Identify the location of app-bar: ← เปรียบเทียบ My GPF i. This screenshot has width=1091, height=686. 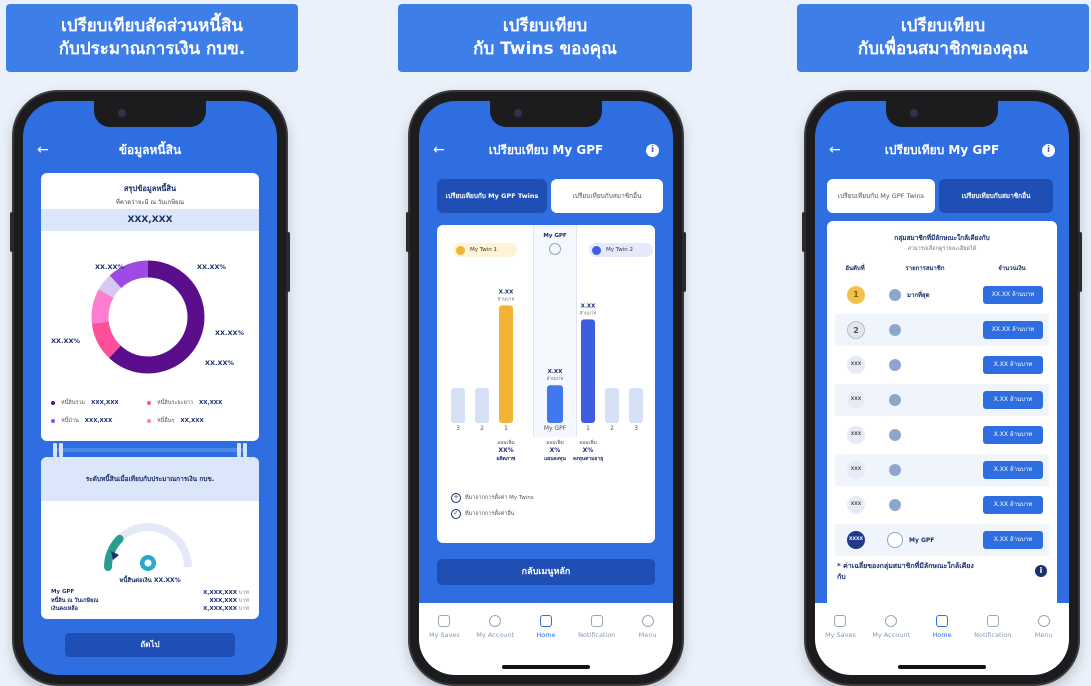
(942, 150).